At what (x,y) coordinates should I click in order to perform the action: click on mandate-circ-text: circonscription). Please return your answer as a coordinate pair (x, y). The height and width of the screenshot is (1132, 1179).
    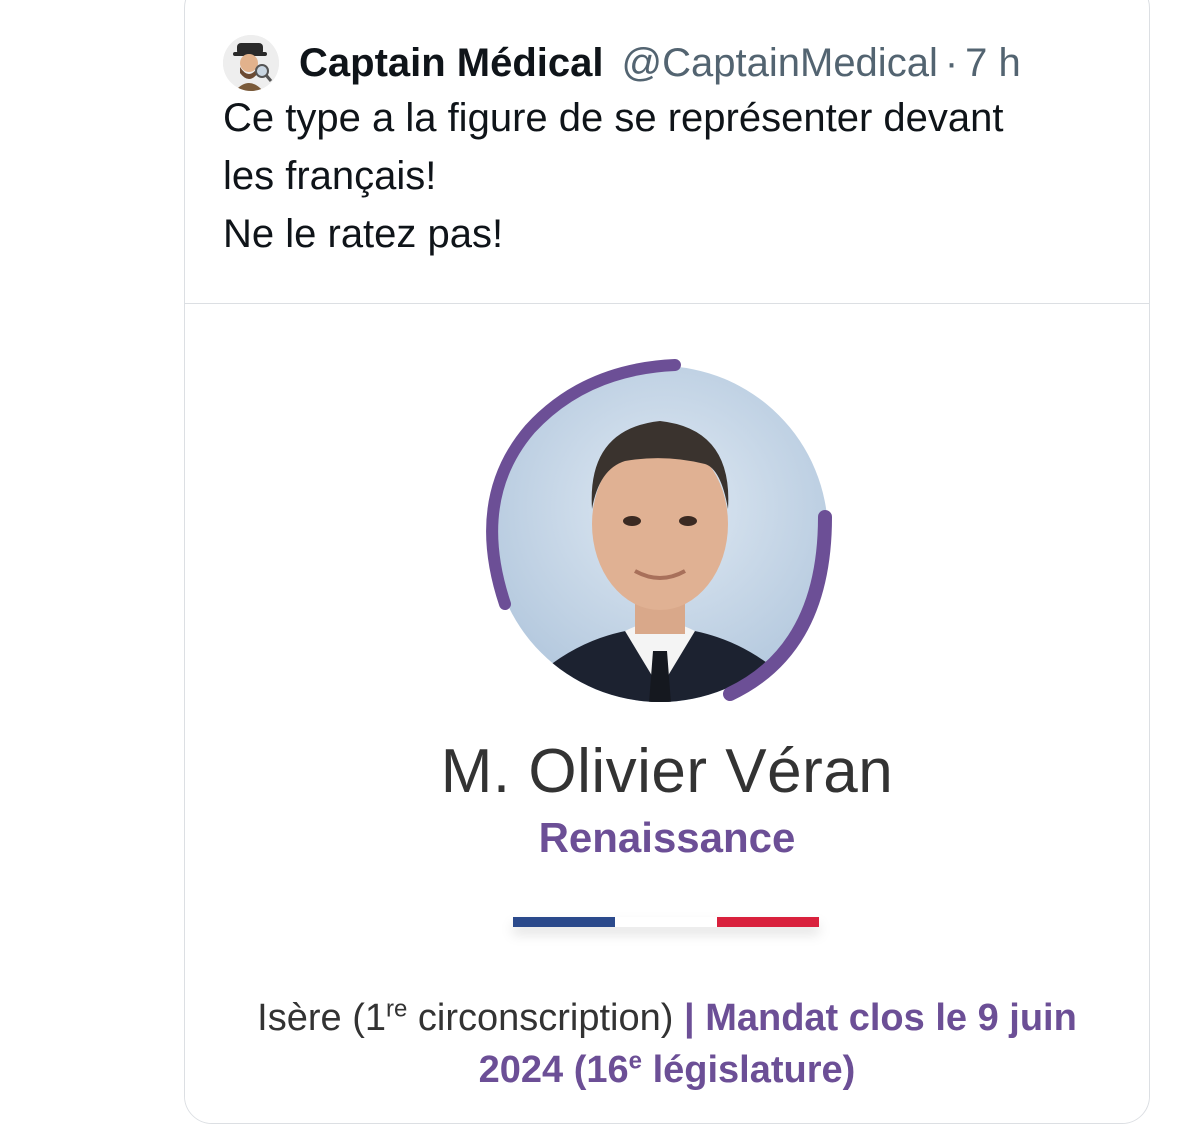
    Looking at the image, I should click on (545, 1018).